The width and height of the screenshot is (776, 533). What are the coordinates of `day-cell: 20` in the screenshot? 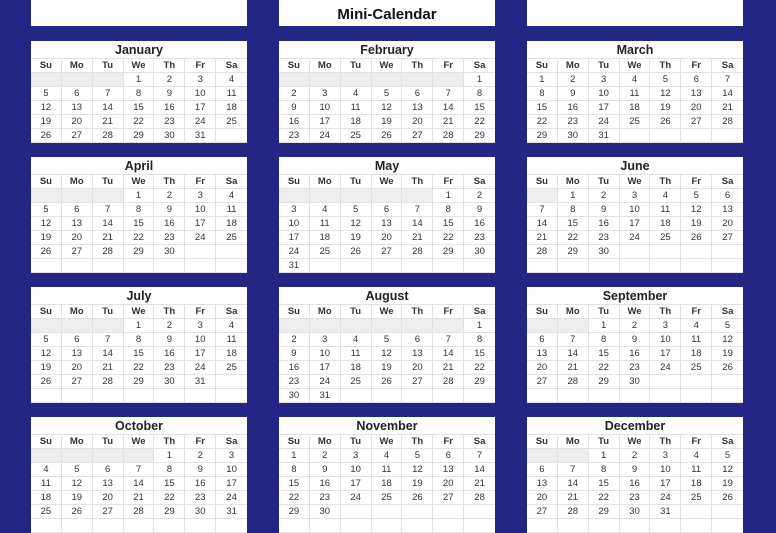 It's located at (387, 238).